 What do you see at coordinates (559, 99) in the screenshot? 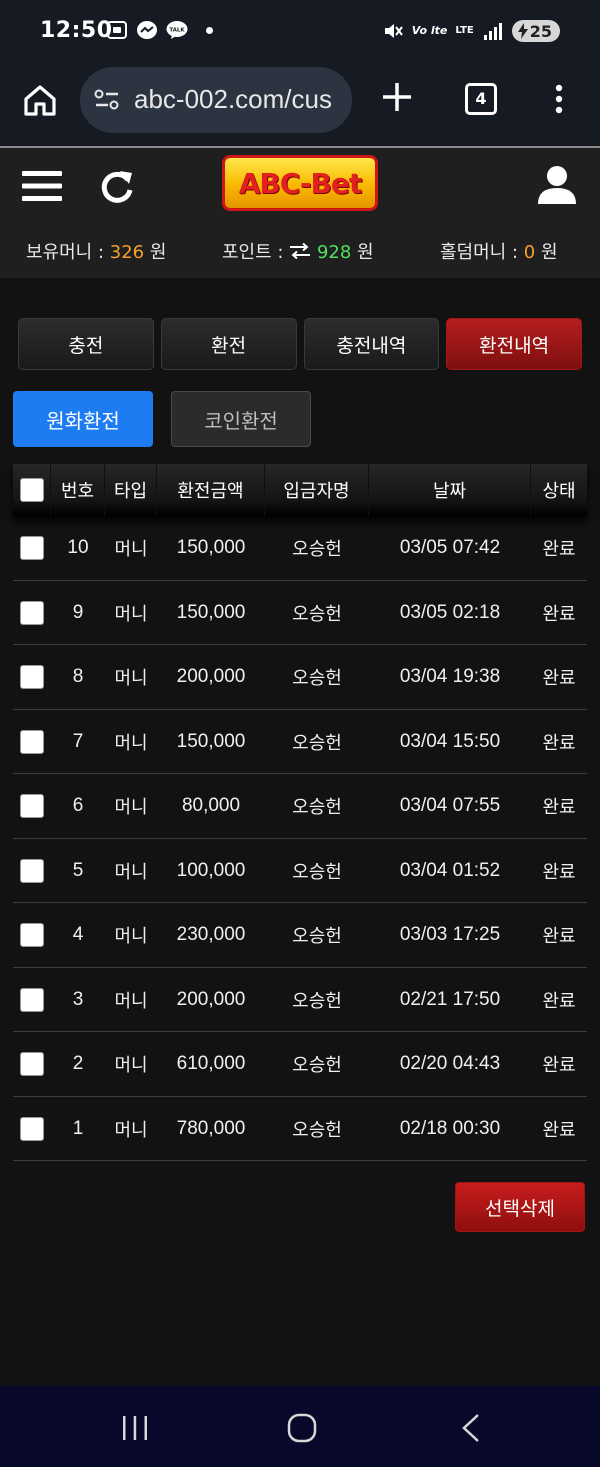
I see `more-icon` at bounding box center [559, 99].